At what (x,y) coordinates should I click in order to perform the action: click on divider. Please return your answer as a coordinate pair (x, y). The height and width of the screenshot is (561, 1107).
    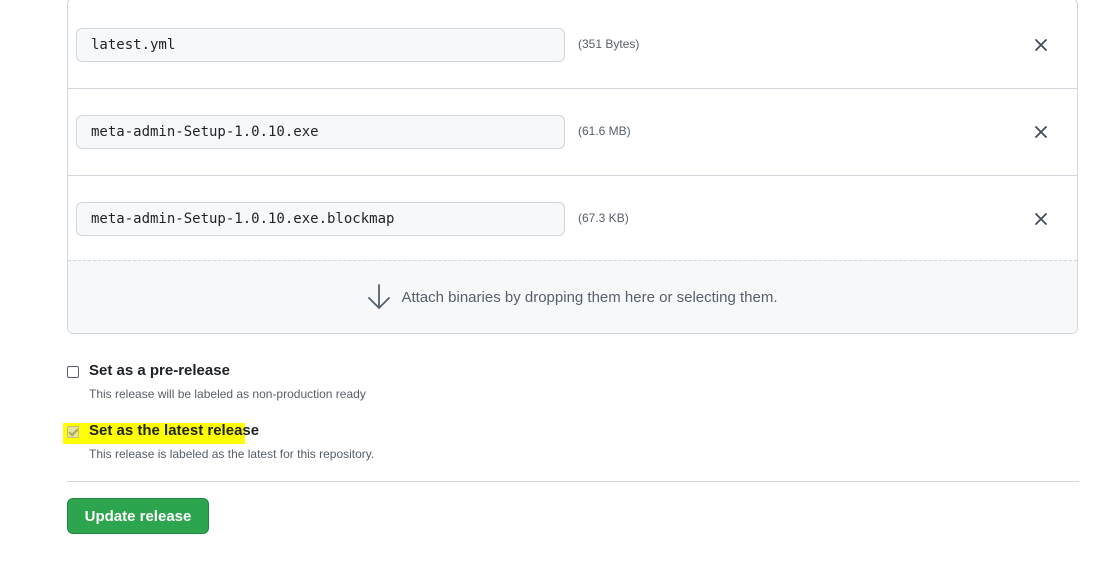
    Looking at the image, I should click on (573, 481).